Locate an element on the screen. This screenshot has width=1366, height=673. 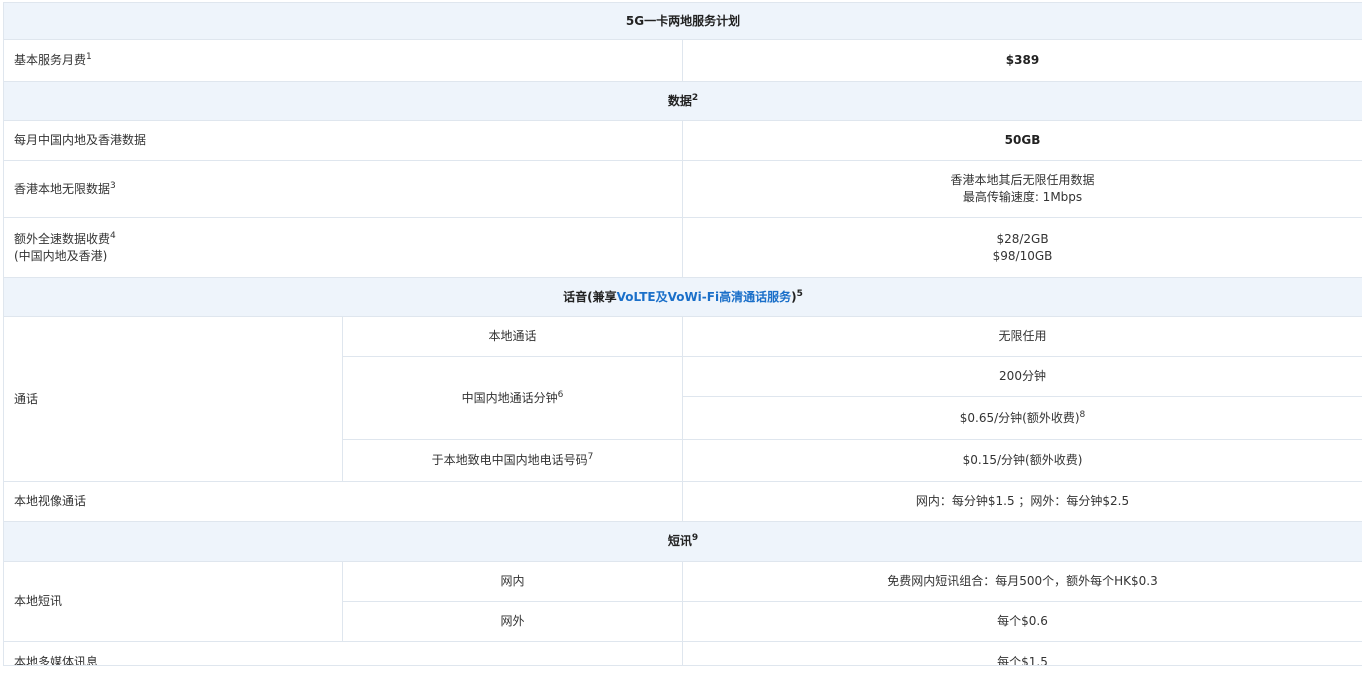
mms-value: 每个$1.5 is located at coordinates (1021, 653).